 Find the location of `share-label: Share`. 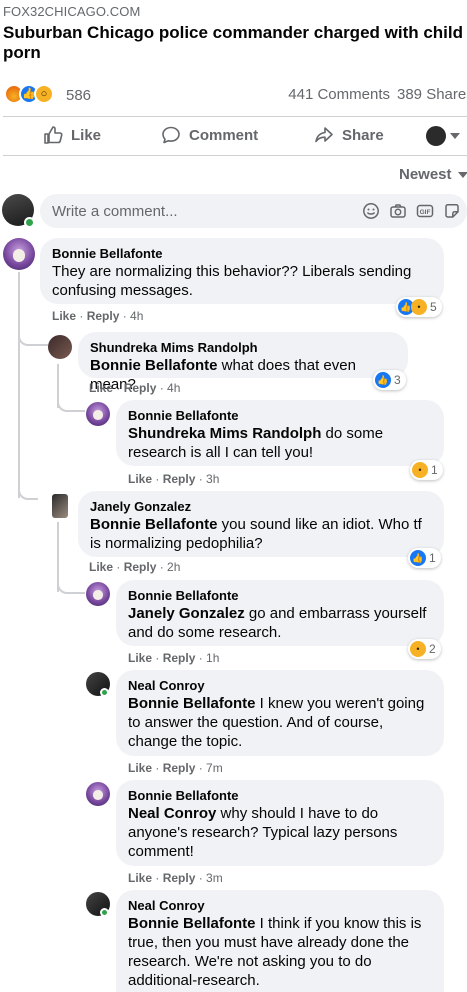

share-label: Share is located at coordinates (363, 135).